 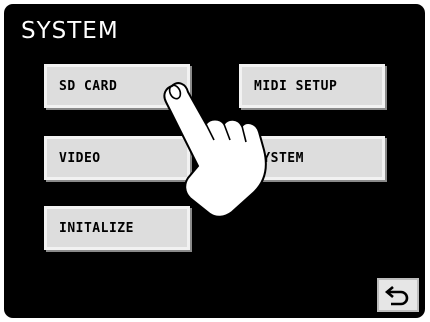 What do you see at coordinates (312, 158) in the screenshot?
I see `system-button: SYSTEM` at bounding box center [312, 158].